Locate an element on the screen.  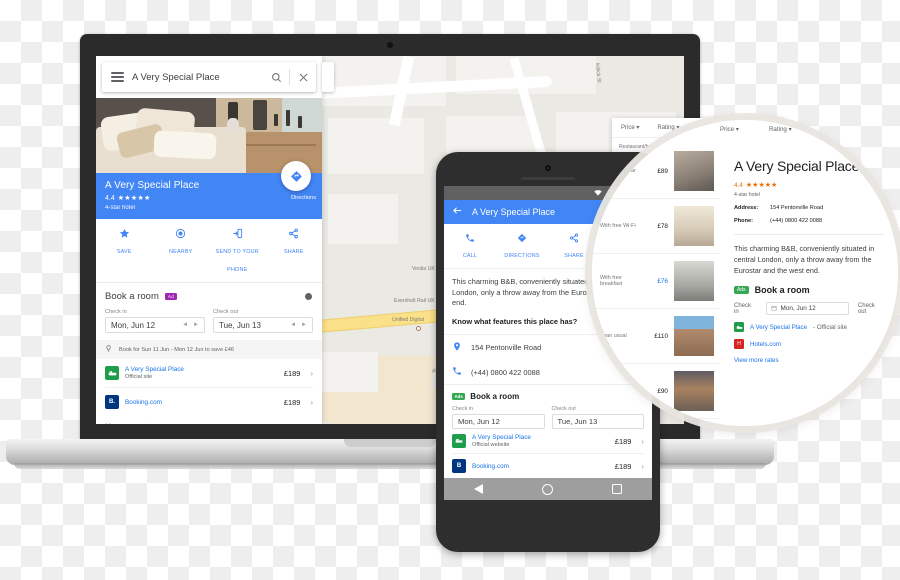
ads-badge: Ads is located at coordinates (741, 290).